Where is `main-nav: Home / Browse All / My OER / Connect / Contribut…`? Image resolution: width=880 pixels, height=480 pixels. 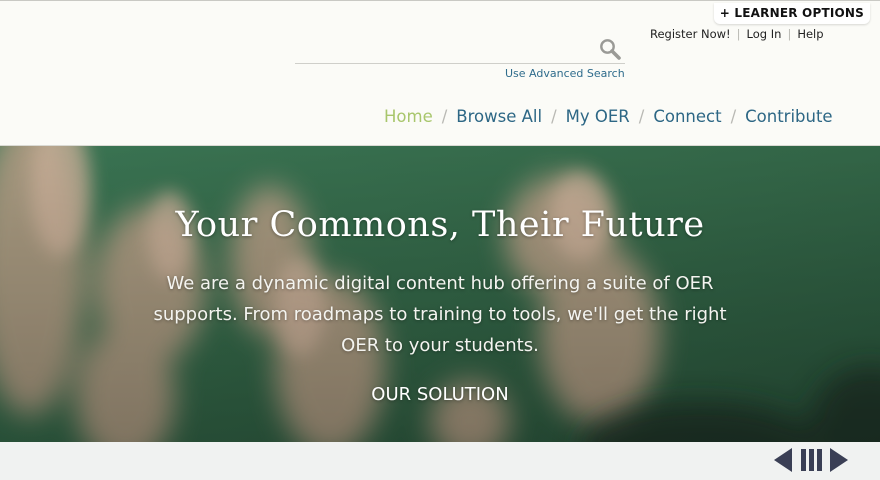 main-nav: Home / Browse All / My OER / Connect / Contribut… is located at coordinates (608, 116).